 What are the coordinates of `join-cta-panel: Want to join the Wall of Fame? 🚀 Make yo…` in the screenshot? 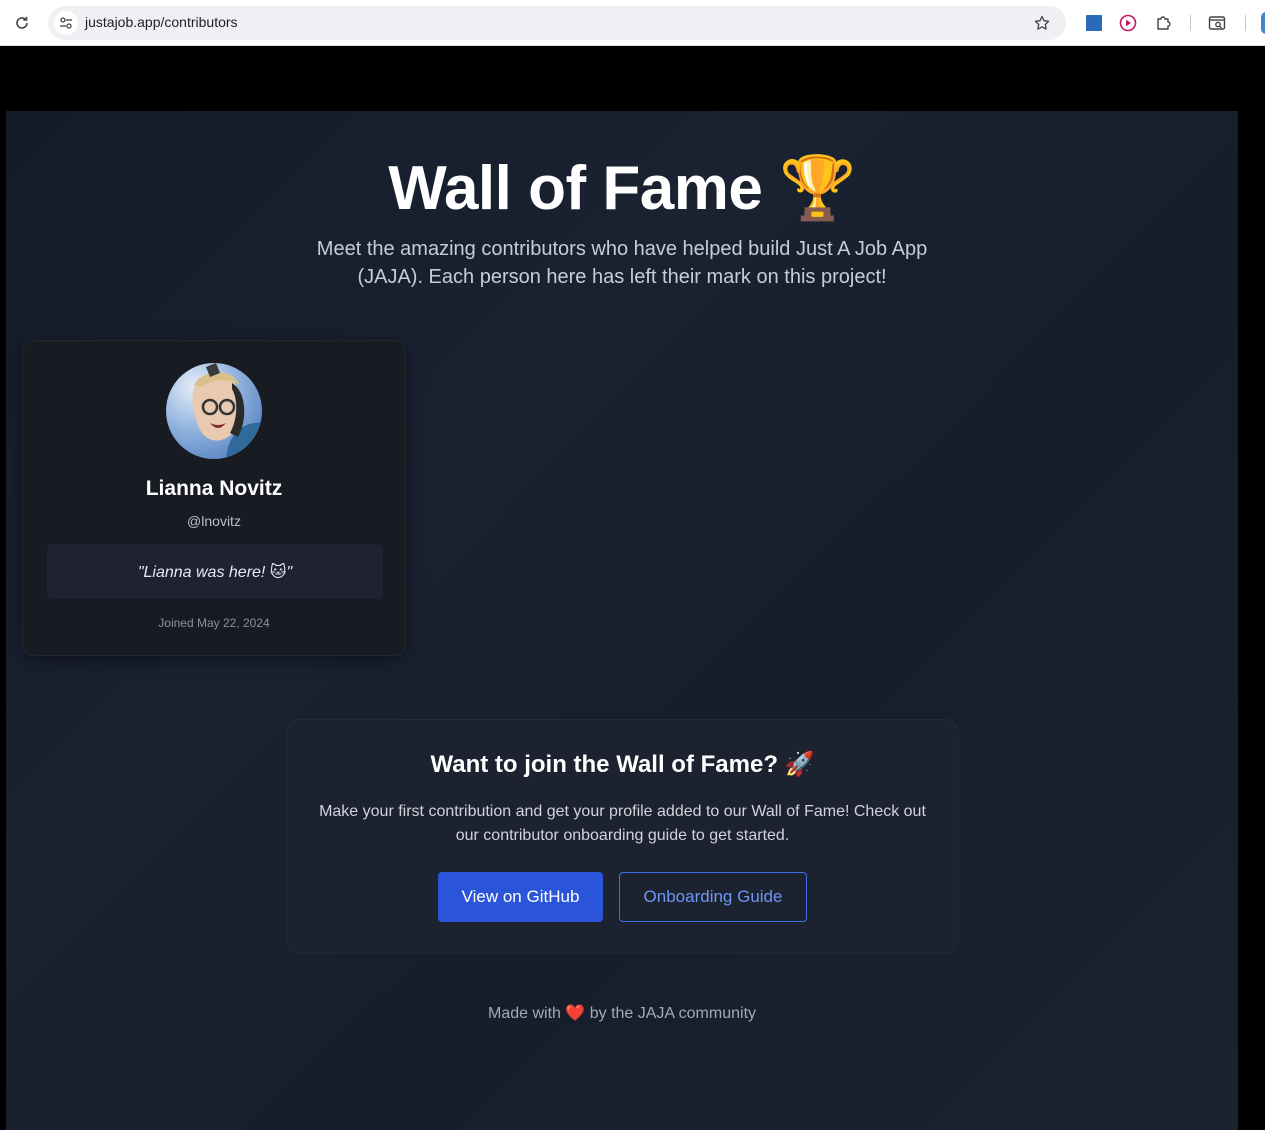 It's located at (622, 836).